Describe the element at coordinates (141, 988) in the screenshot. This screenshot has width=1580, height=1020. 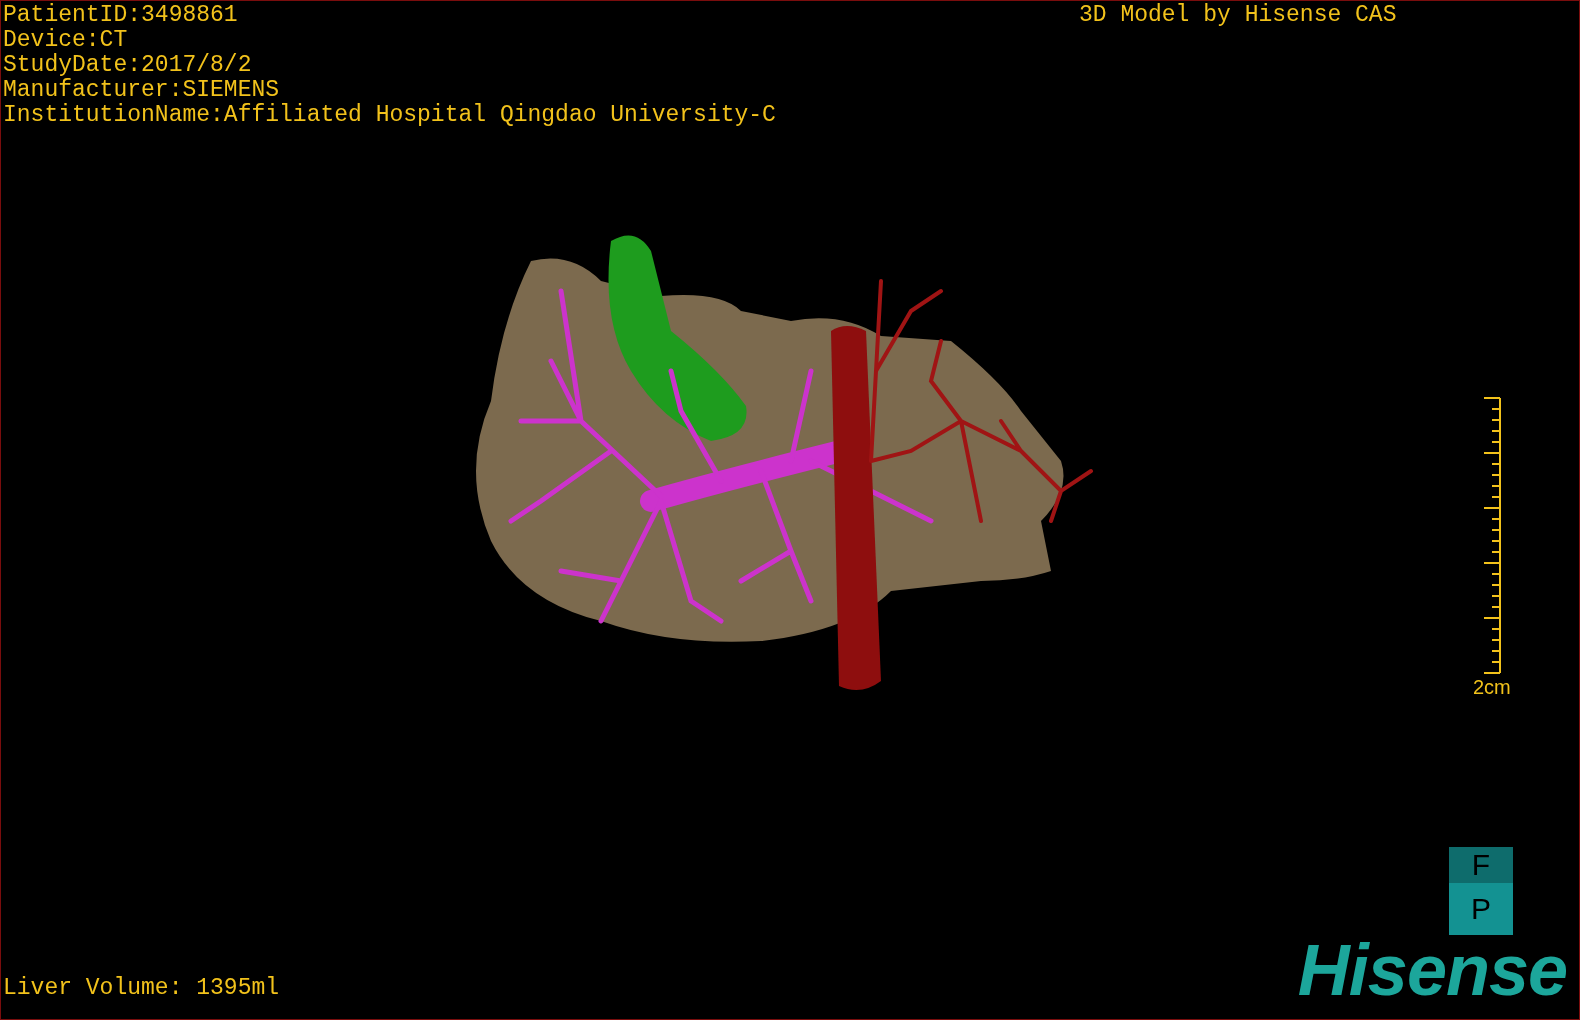
I see `liver-volume-text: Liver Volume: 1395ml` at that location.